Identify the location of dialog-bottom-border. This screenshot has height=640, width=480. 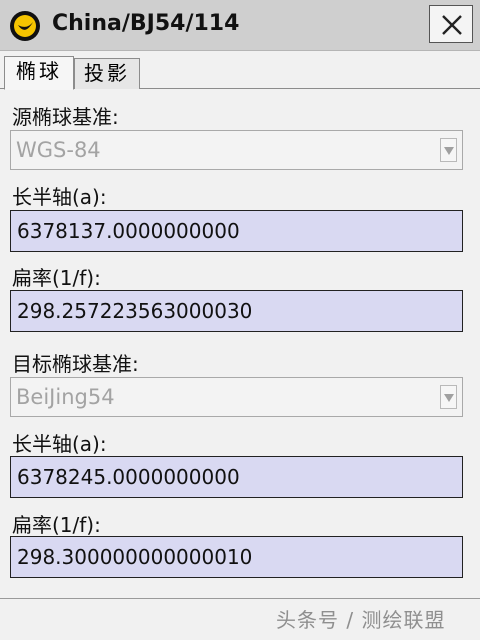
(240, 598).